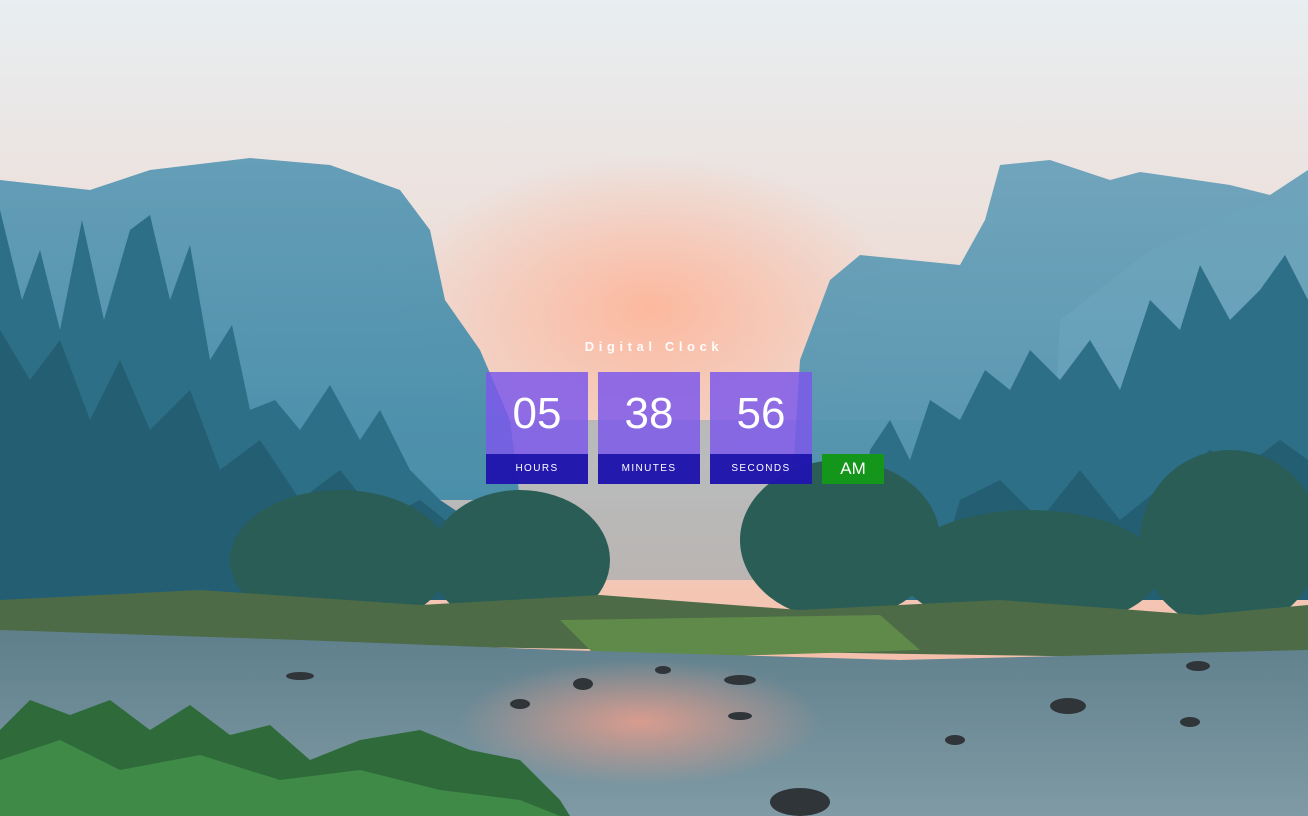 Image resolution: width=1308 pixels, height=816 pixels. Describe the element at coordinates (761, 469) in the screenshot. I see `seconds-label: SECONDS` at that location.